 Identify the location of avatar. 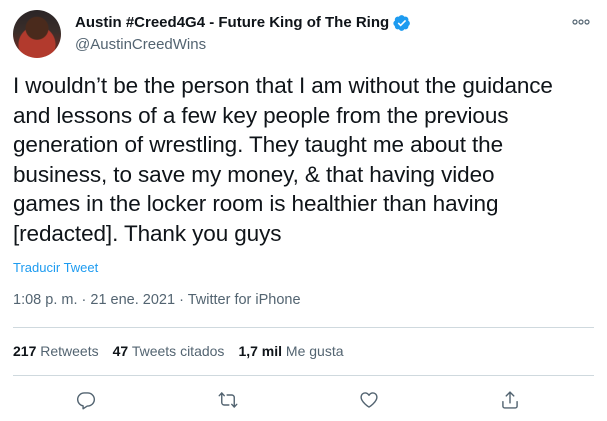
(37, 34).